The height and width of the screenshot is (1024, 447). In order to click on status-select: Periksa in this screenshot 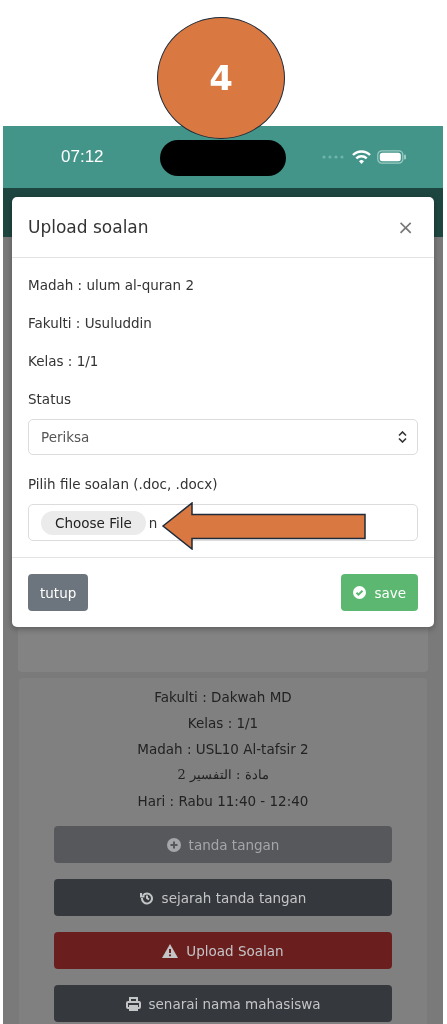, I will do `click(223, 437)`.